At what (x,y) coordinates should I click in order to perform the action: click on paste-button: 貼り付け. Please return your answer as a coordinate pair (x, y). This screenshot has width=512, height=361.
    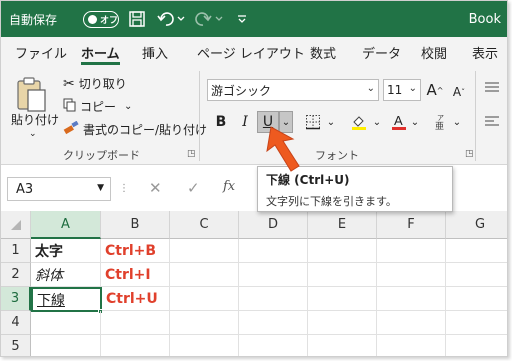
    Looking at the image, I should click on (35, 119).